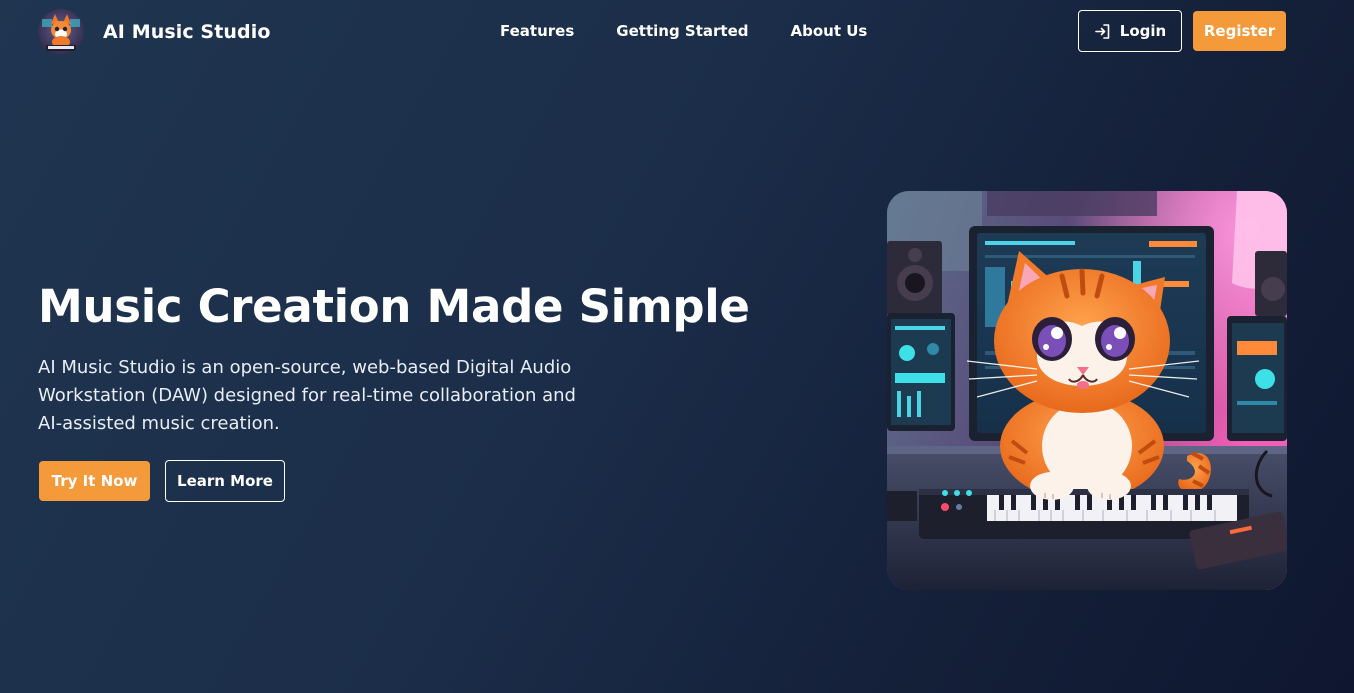  What do you see at coordinates (187, 32) in the screenshot?
I see `brand-name: AI Music Studio` at bounding box center [187, 32].